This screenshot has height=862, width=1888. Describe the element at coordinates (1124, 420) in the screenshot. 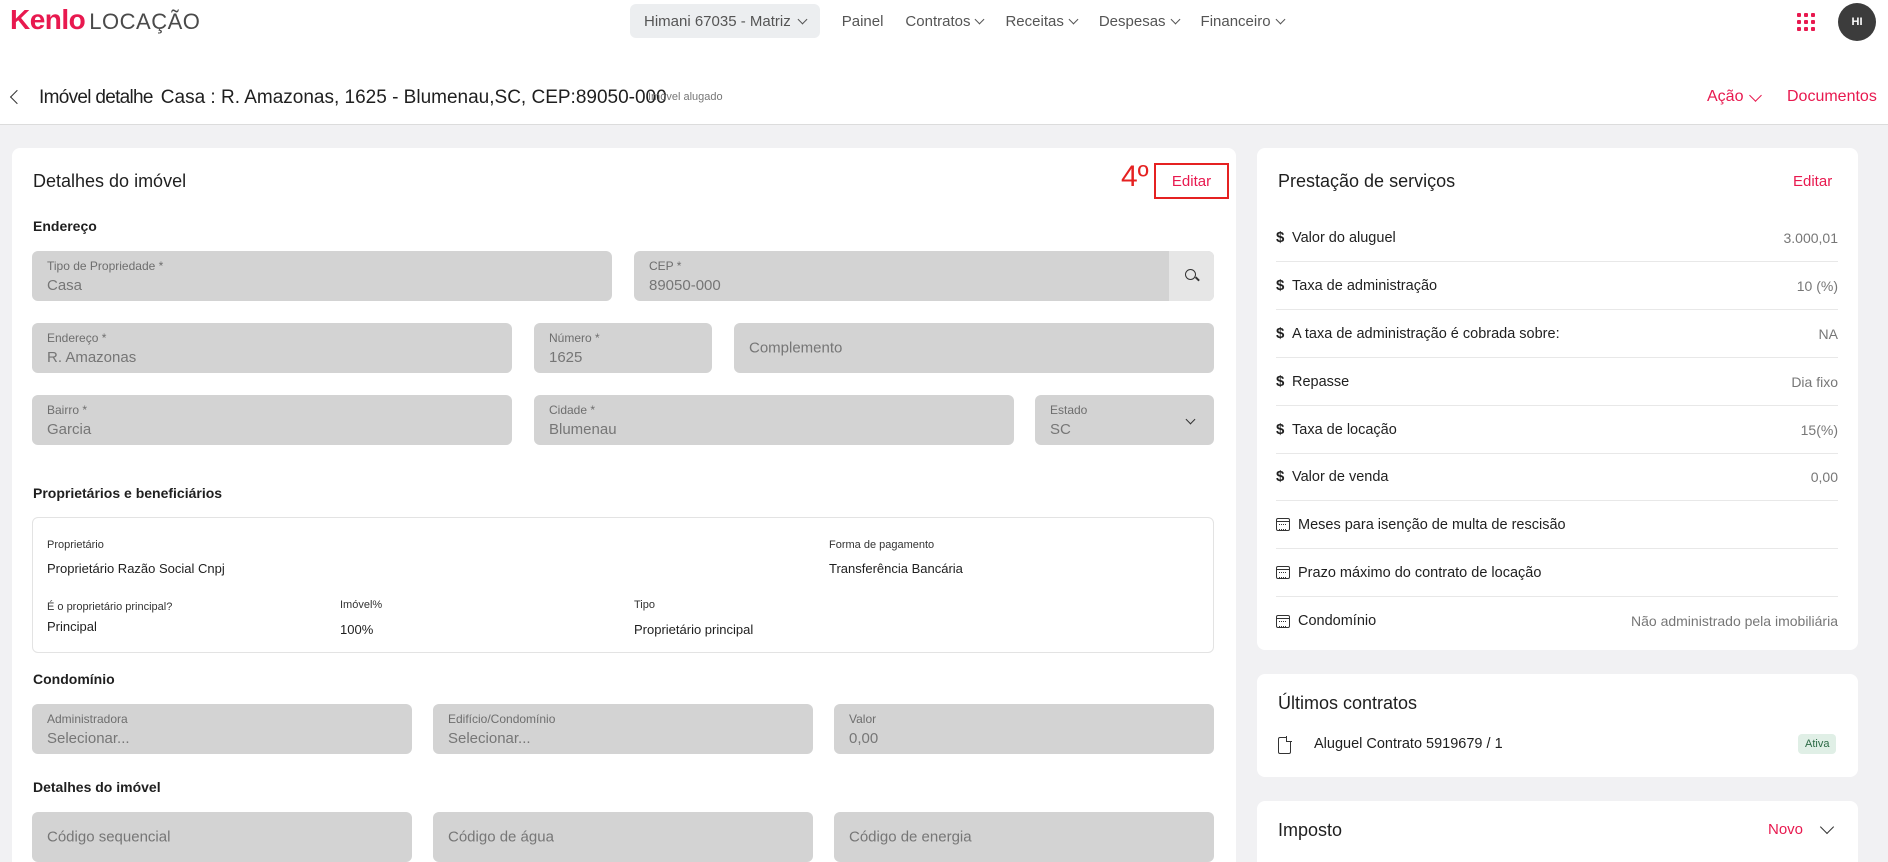

I see `state-select: Estado SC` at that location.